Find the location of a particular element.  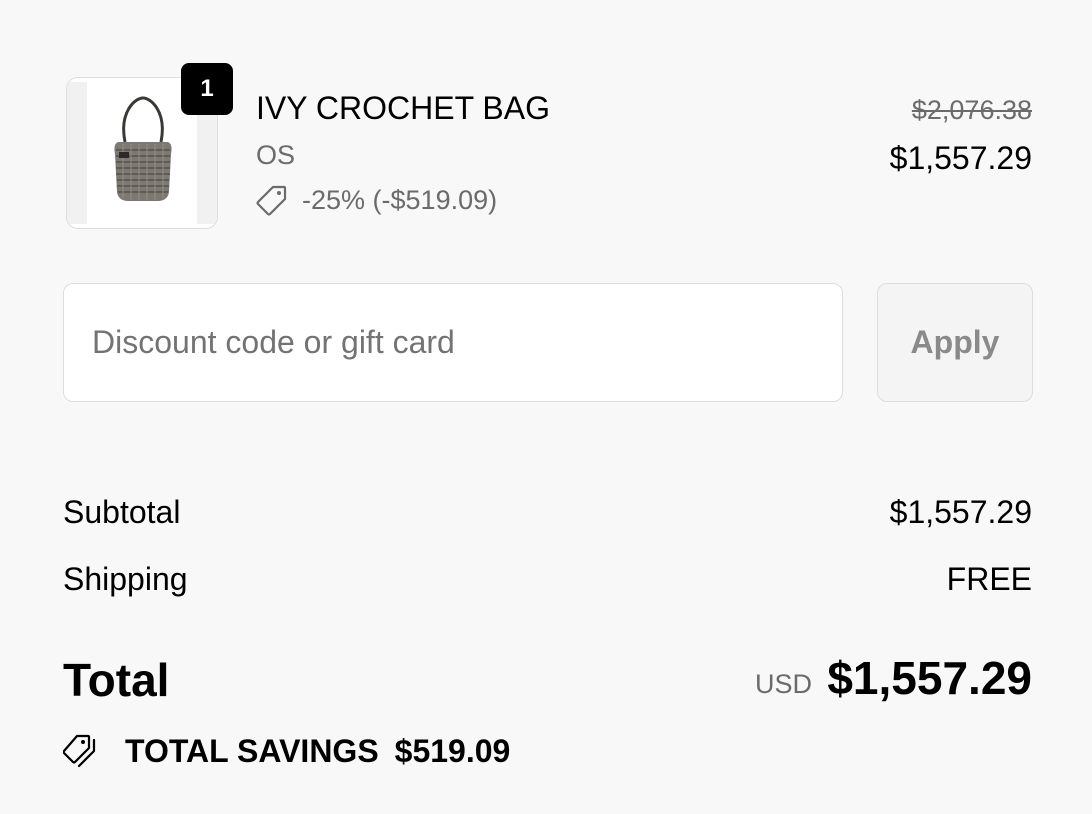

shipping-label: Shipping is located at coordinates (125, 579).